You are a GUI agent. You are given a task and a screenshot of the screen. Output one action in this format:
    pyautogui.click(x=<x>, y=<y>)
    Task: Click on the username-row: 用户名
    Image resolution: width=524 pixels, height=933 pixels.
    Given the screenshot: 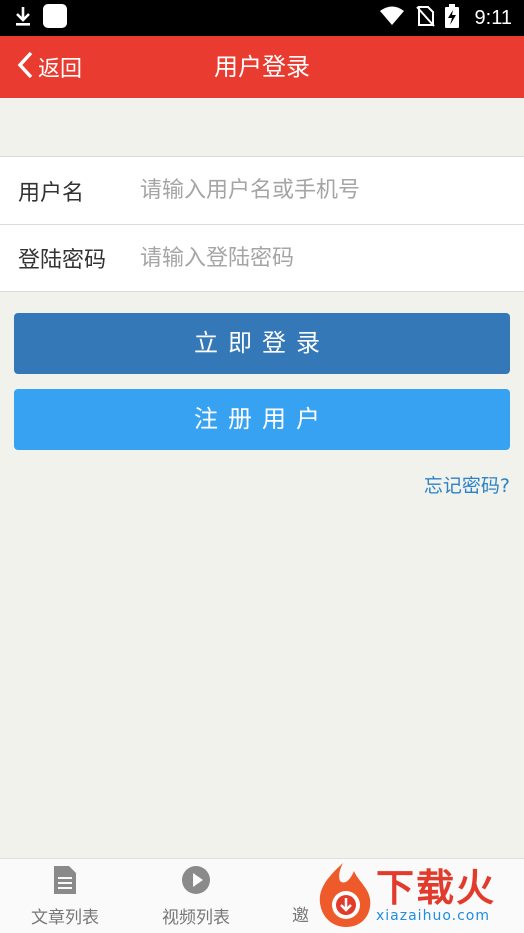 What is the action you would take?
    pyautogui.click(x=262, y=190)
    